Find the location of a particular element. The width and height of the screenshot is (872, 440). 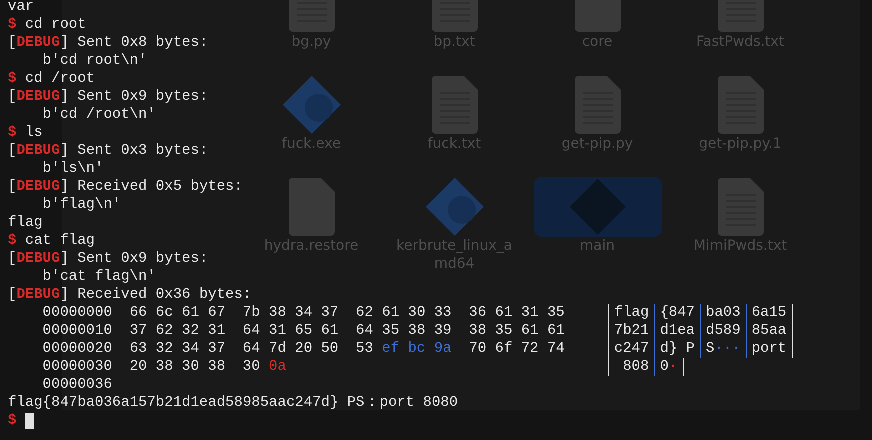

hex-bytes: 64 31 65 61 is located at coordinates (290, 331).